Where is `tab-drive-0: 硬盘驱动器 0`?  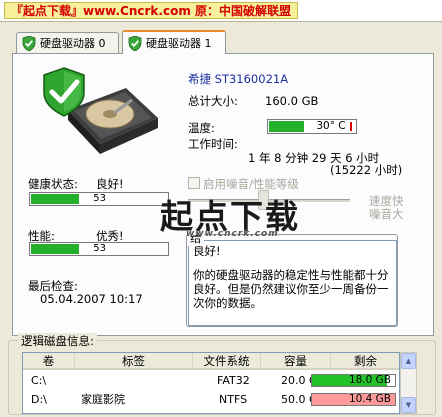 tab-drive-0: 硬盘驱动器 0 is located at coordinates (67, 42).